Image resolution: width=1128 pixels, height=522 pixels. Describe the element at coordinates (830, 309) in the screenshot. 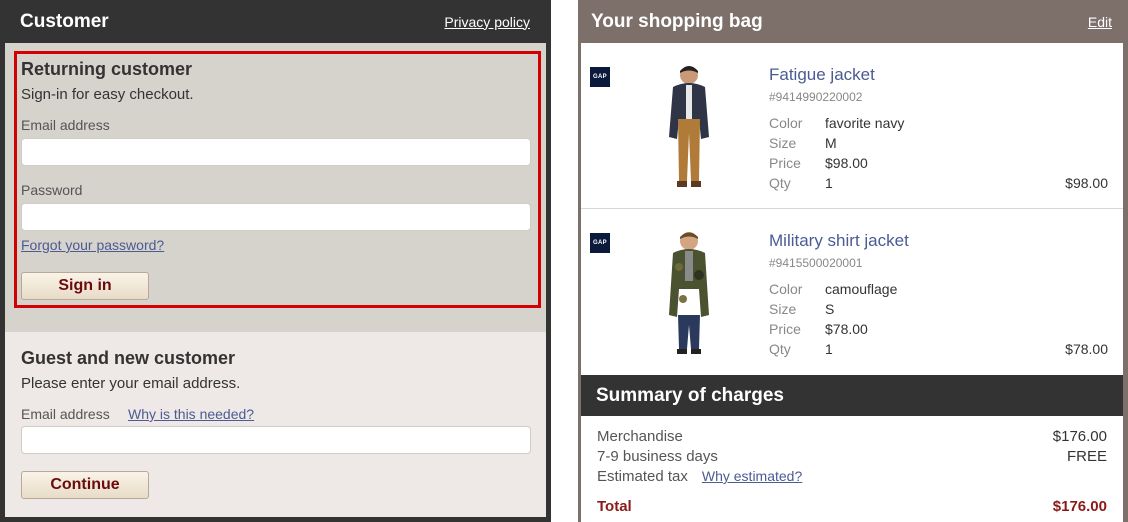

I see `size-value: S` at that location.